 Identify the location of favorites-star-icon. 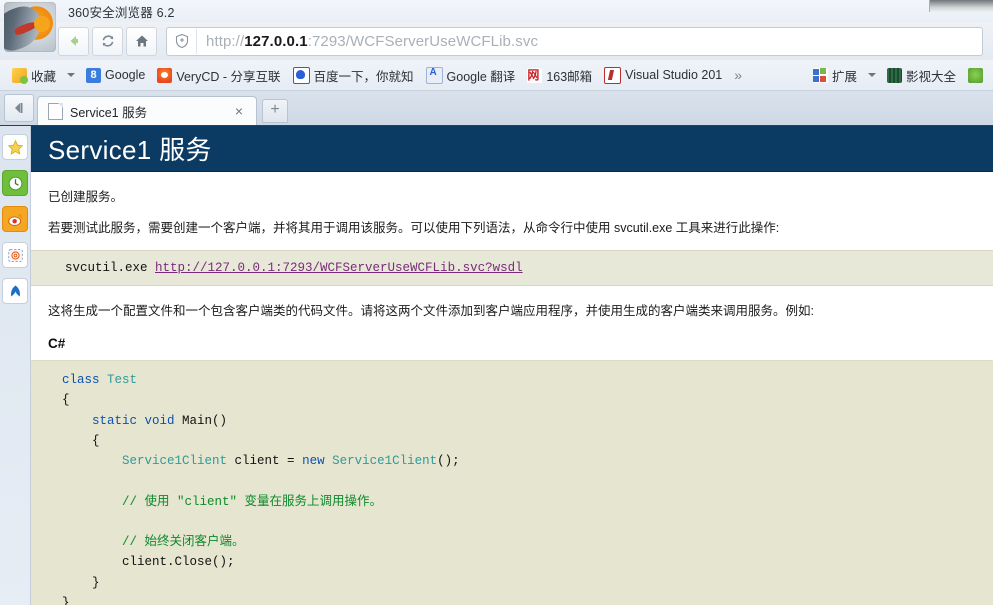
(15, 147).